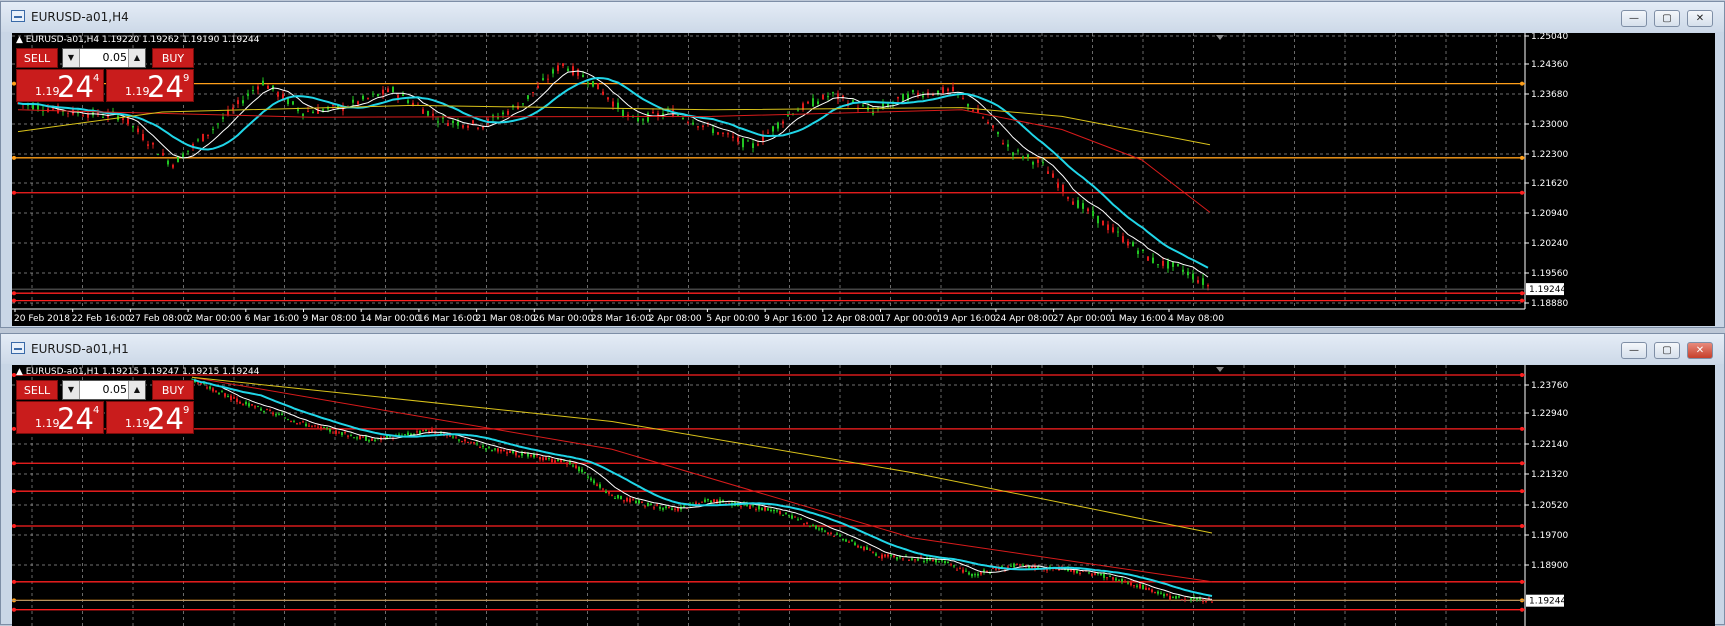 Image resolution: width=1725 pixels, height=626 pixels. Describe the element at coordinates (1549, 95) in the screenshot. I see `price-axis-label: 1.23680` at that location.